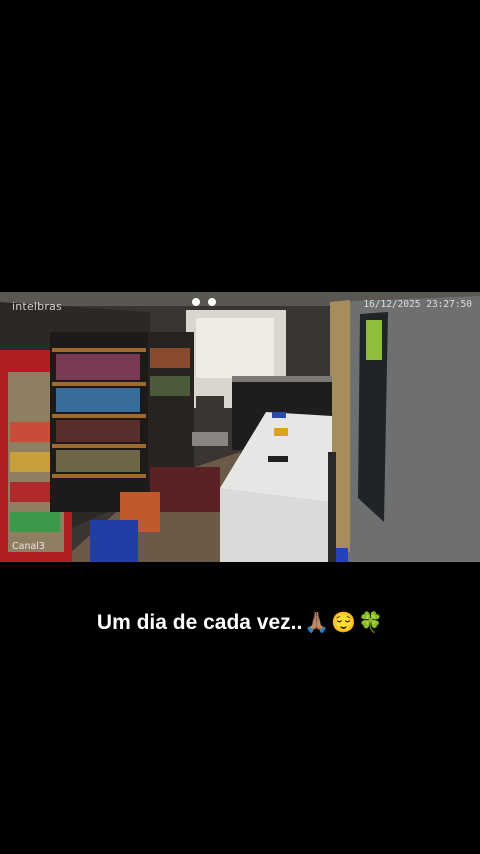 The height and width of the screenshot is (854, 480). Describe the element at coordinates (417, 304) in the screenshot. I see `camera-timestamp: 16/12/2025 23:27:50` at that location.